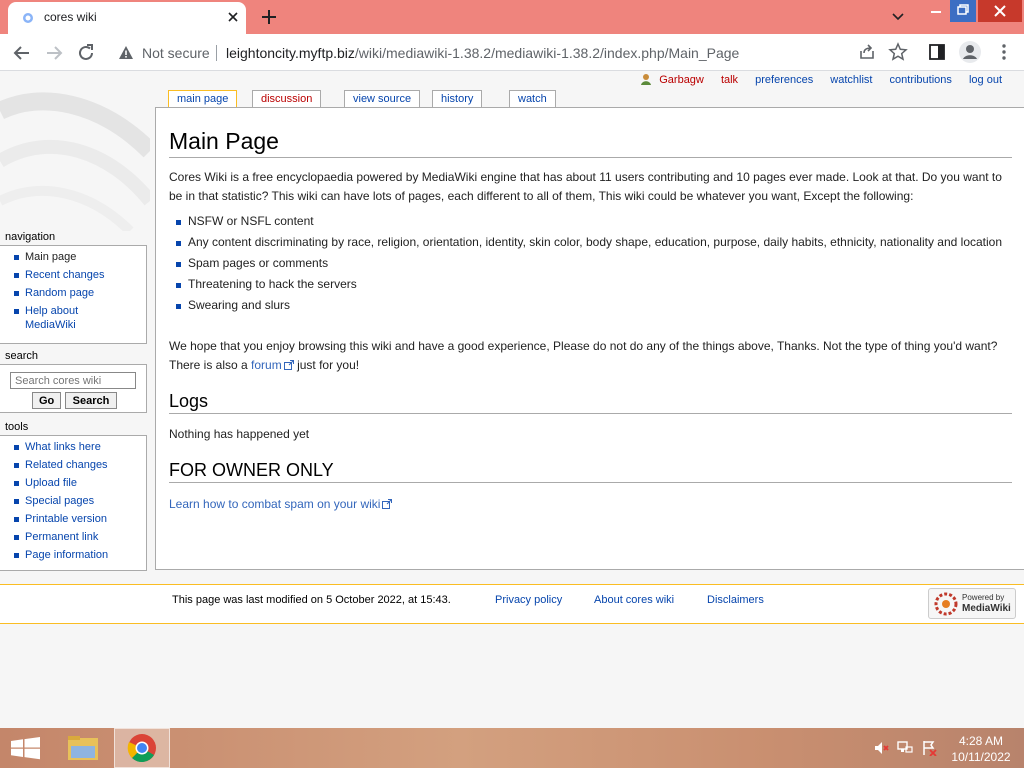 Image resolution: width=1024 pixels, height=768 pixels. I want to click on search-portlet: Go Search, so click(73, 388).